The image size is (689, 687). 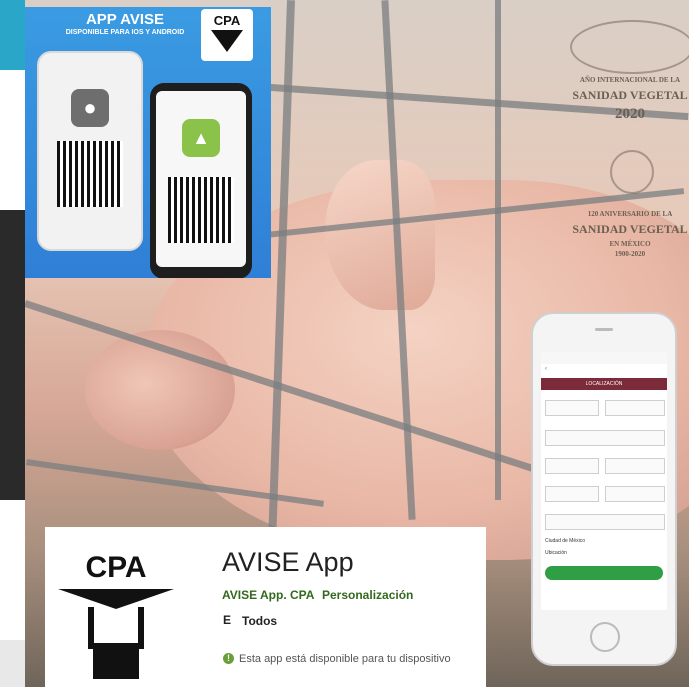 I want to click on cage-bar, so click(x=498, y=250).